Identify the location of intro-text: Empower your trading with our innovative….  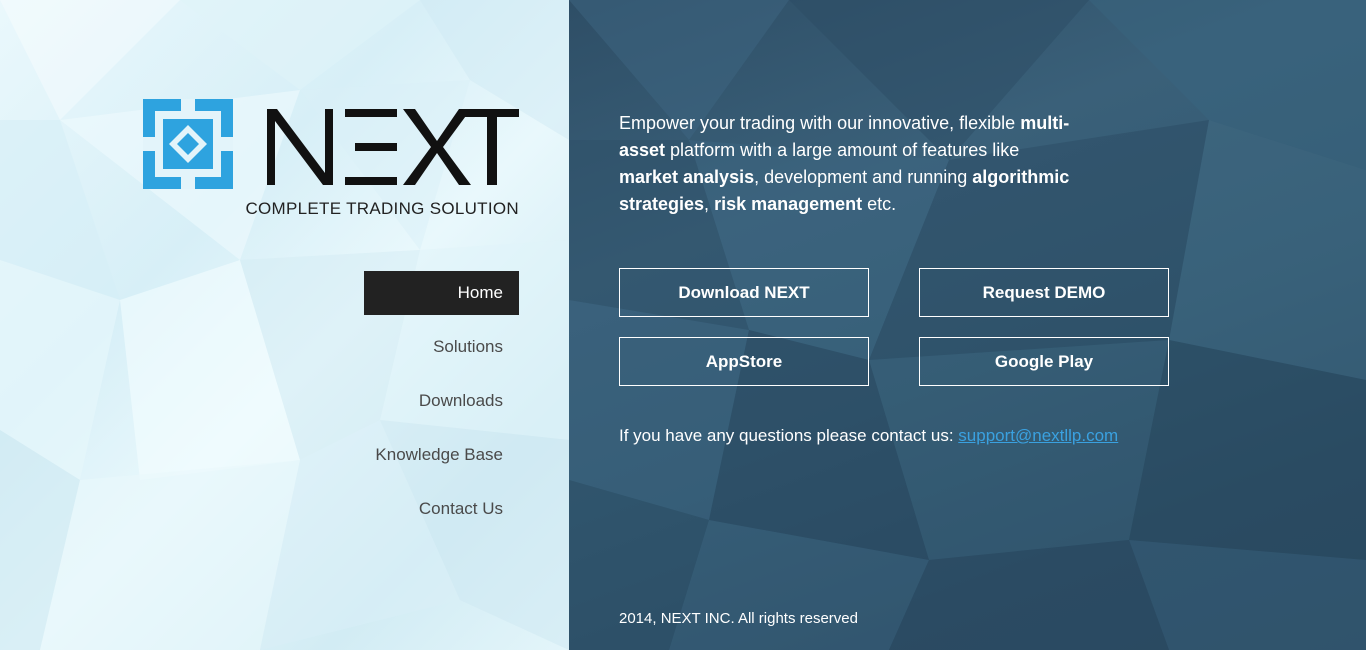
(849, 164).